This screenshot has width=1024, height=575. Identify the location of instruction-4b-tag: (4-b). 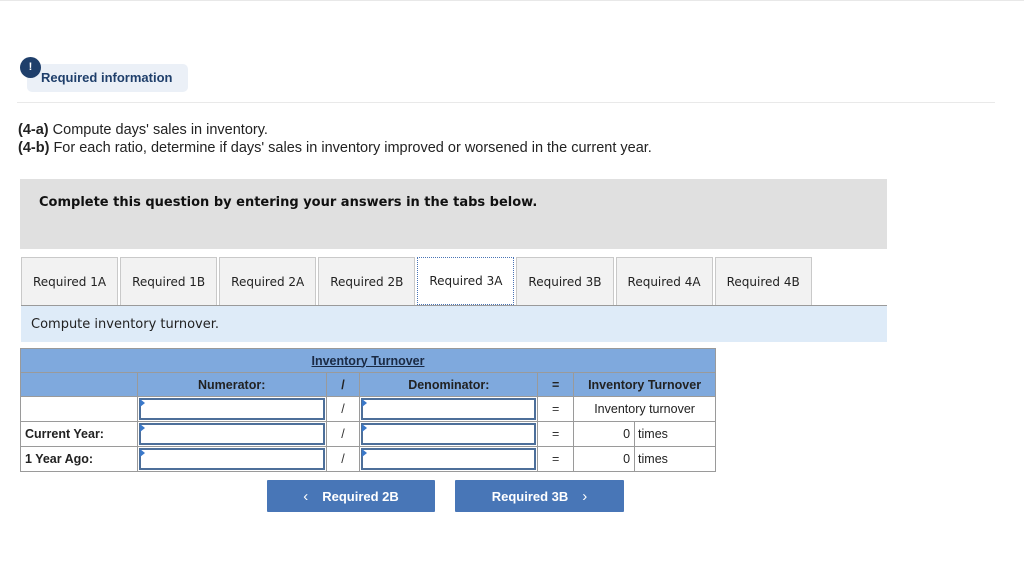
(34, 148).